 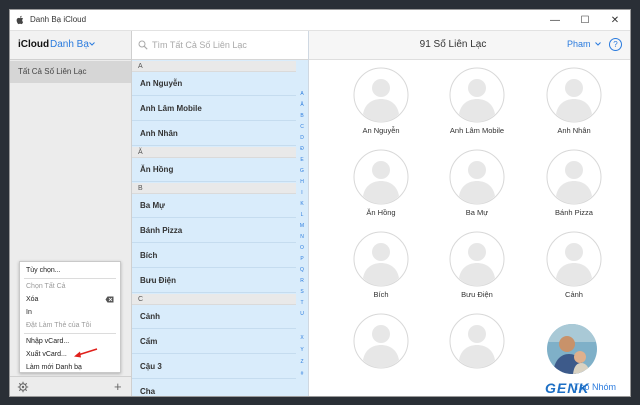 I want to click on index-letter: L, so click(x=302, y=215).